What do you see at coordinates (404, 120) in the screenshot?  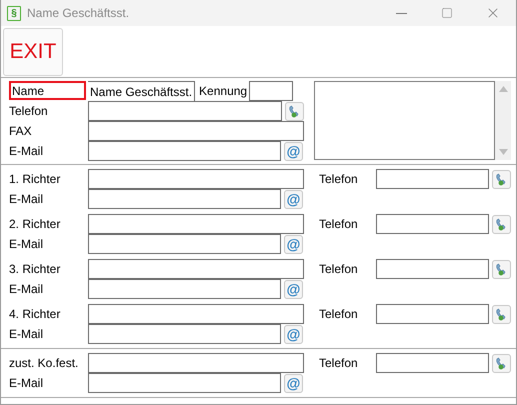 I see `list-box` at bounding box center [404, 120].